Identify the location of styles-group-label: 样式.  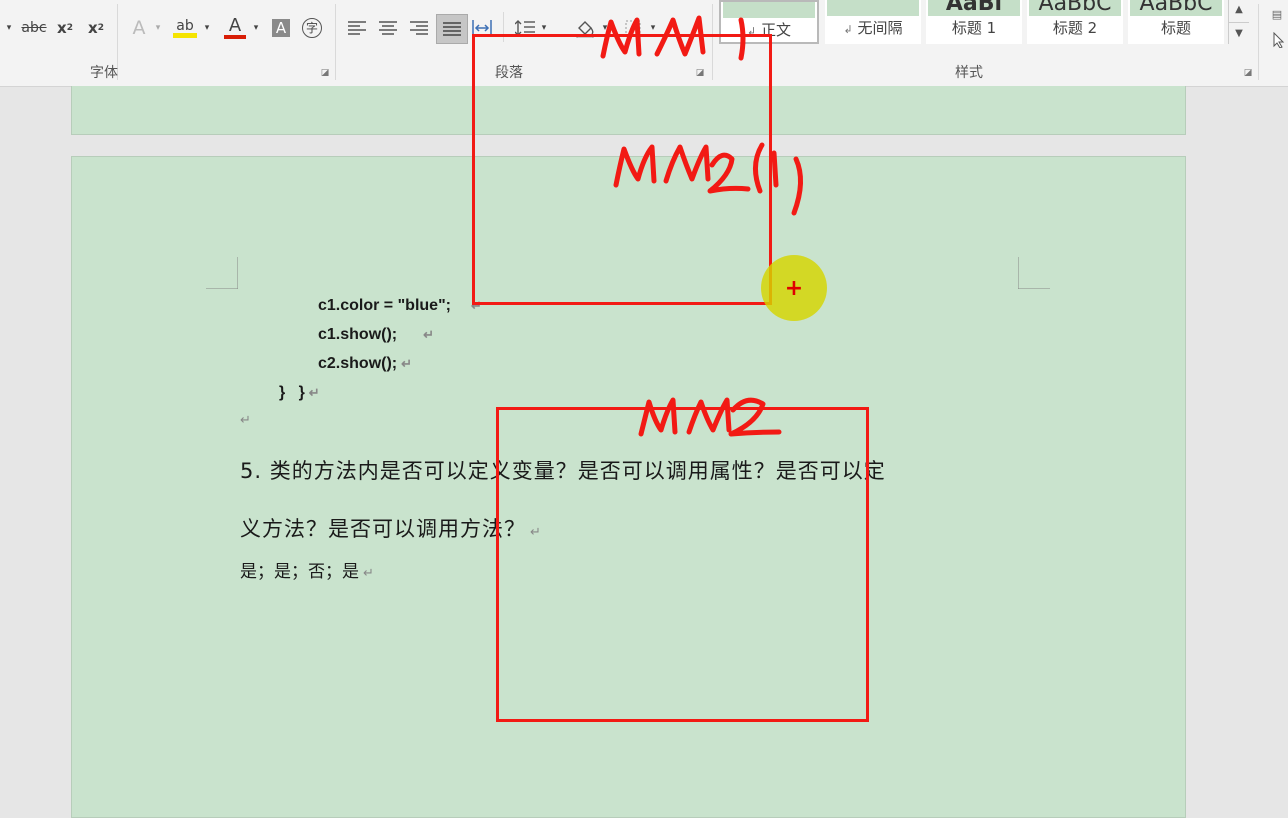
(969, 73).